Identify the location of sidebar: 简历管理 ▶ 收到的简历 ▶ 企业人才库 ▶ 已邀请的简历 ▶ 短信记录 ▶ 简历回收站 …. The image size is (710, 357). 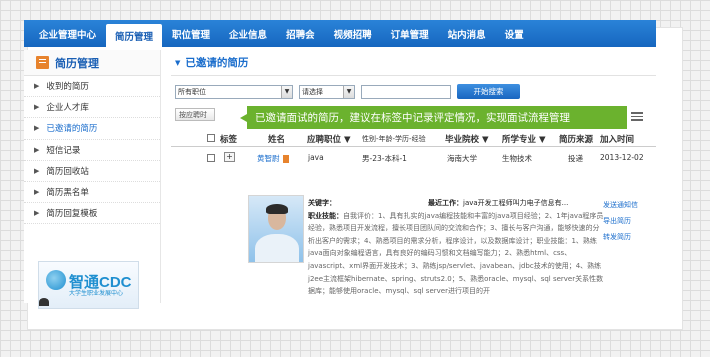
(92, 179).